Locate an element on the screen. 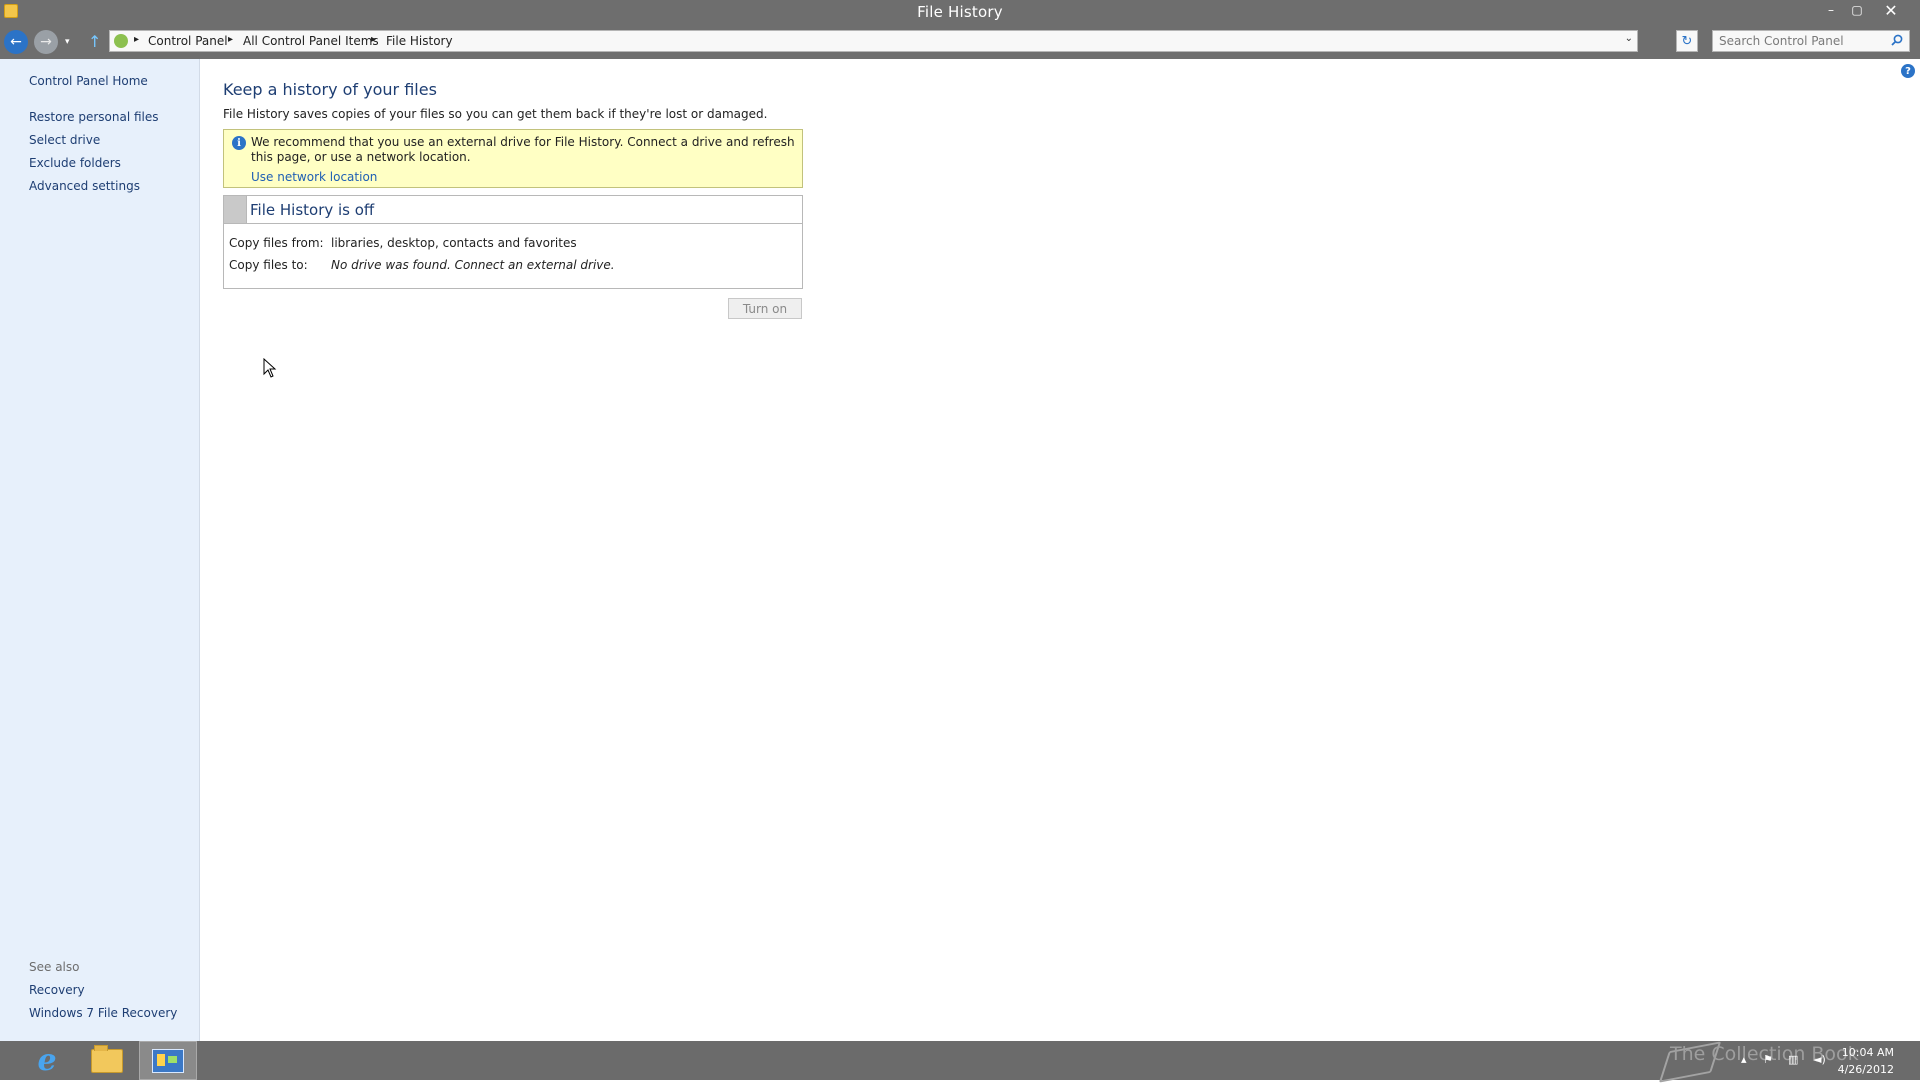  maximize-button: ▢ is located at coordinates (1857, 10).